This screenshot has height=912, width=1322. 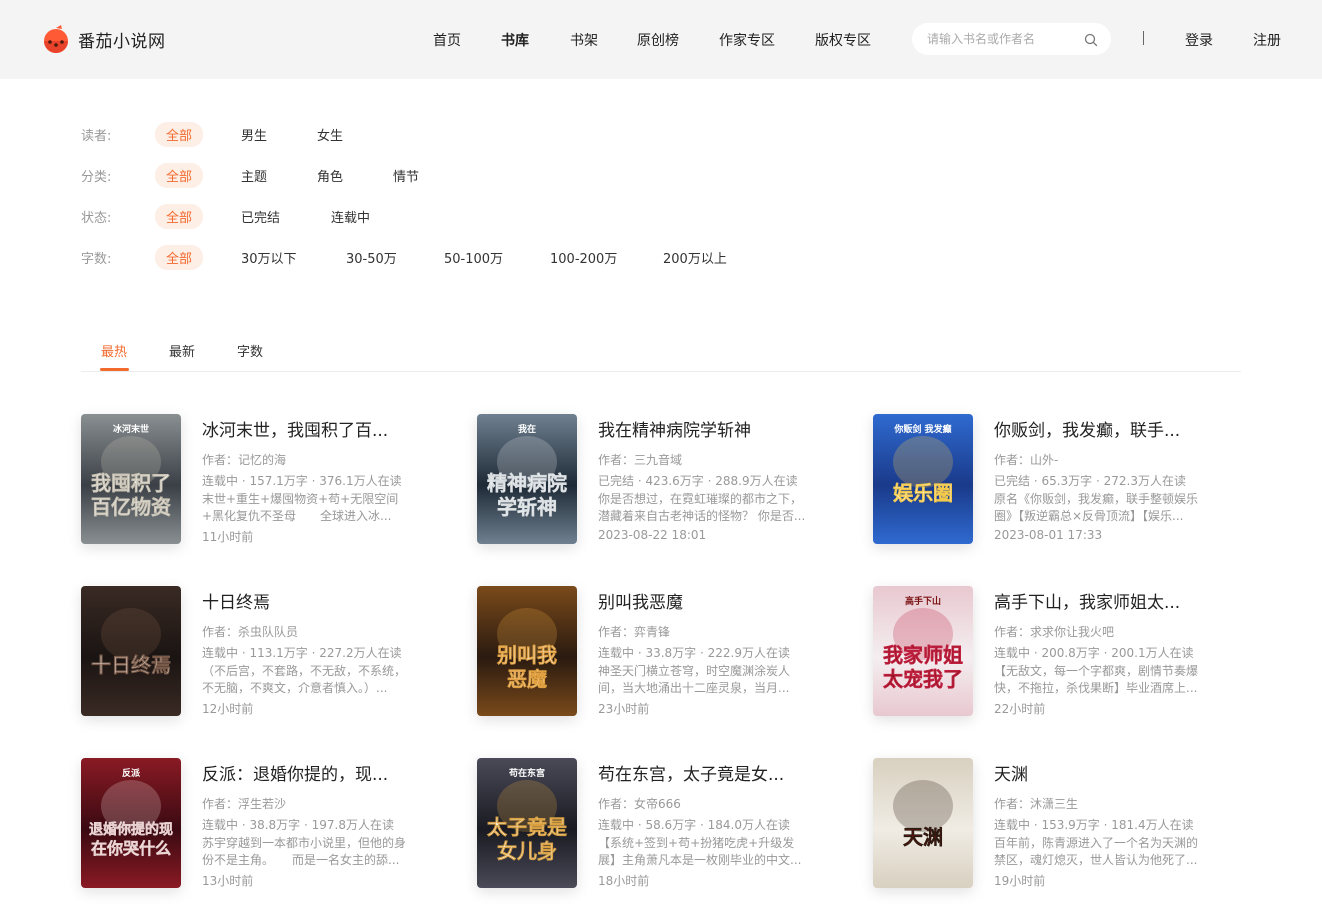 What do you see at coordinates (114, 350) in the screenshot?
I see `tab-hottest: 最热` at bounding box center [114, 350].